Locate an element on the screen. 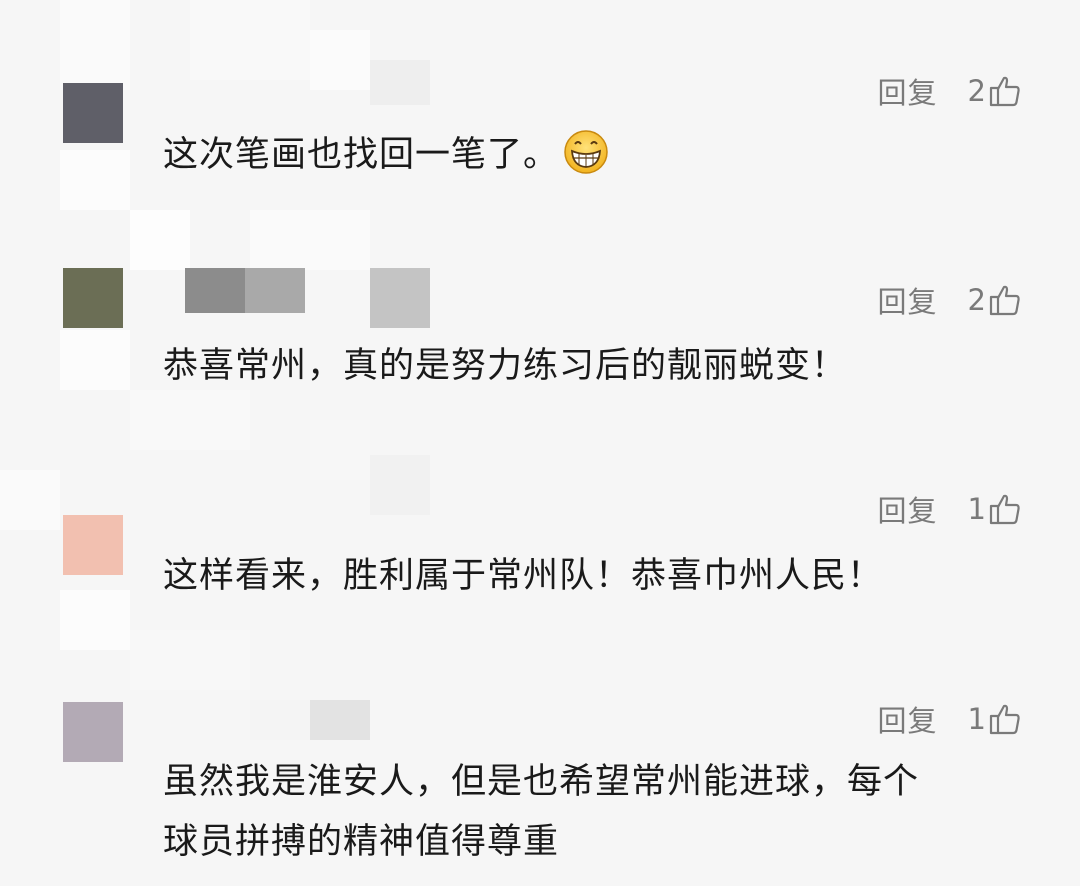 Image resolution: width=1080 pixels, height=886 pixels. grinning-face-emoji is located at coordinates (586, 152).